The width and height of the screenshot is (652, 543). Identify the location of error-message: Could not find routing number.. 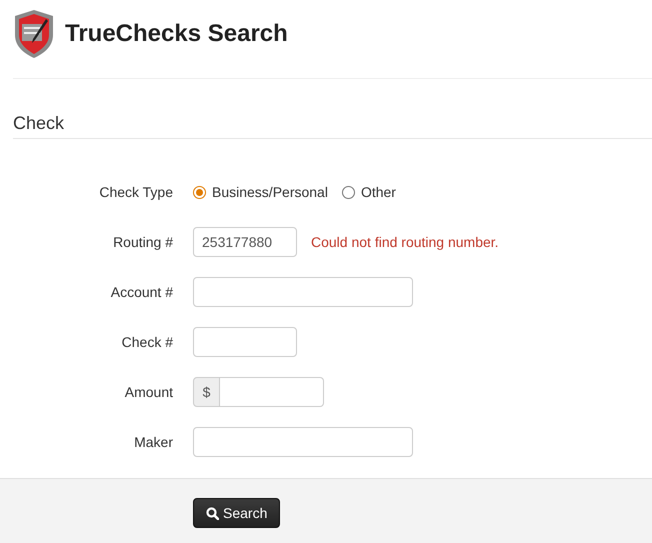
(405, 242).